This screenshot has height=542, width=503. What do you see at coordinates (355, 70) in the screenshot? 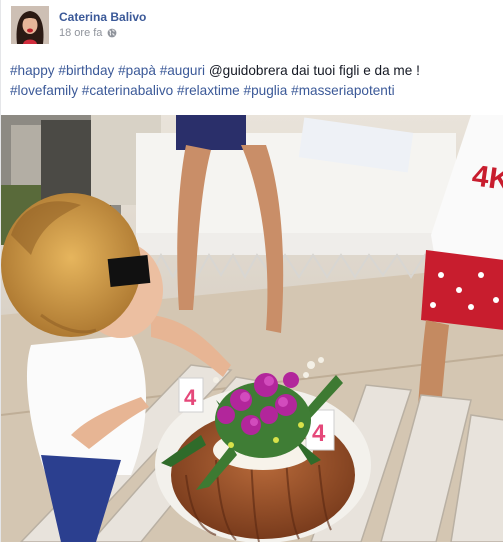
I see `message-text: dai tuoi figli e da me !` at bounding box center [355, 70].